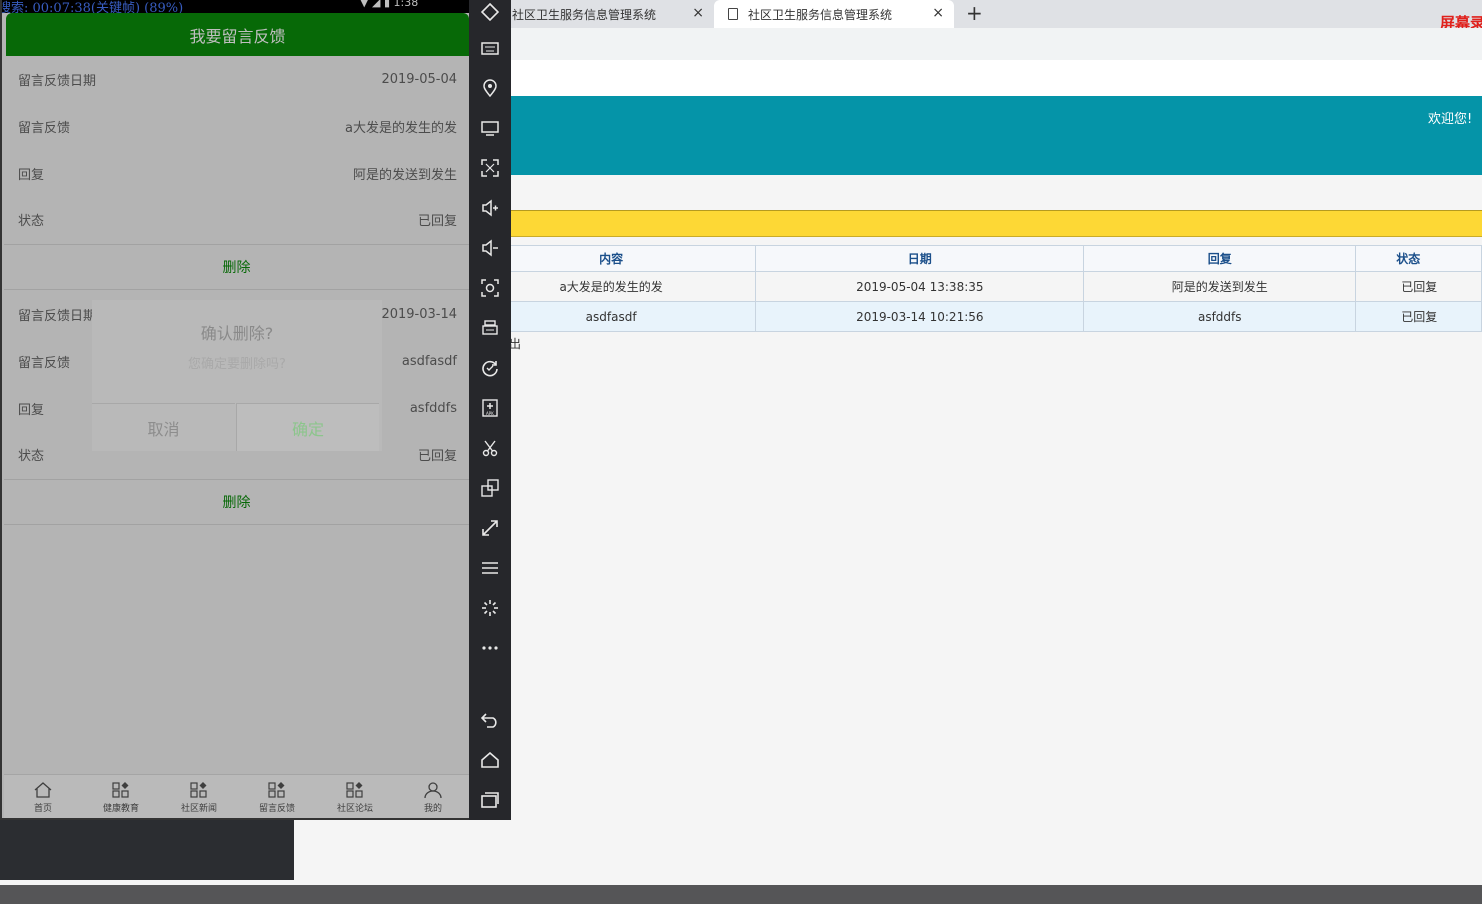 Image resolution: width=1482 pixels, height=904 pixels. What do you see at coordinates (490, 168) in the screenshot?
I see `fullscreen-icon` at bounding box center [490, 168].